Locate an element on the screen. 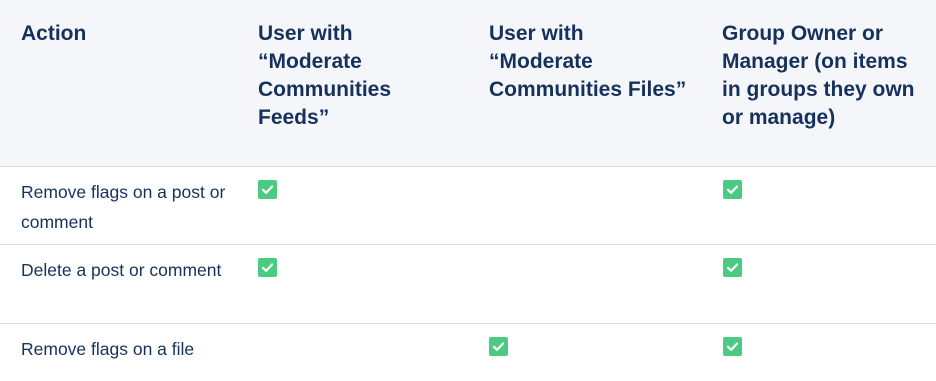  action-cell: Remove flags on a post or comment is located at coordinates (123, 207).